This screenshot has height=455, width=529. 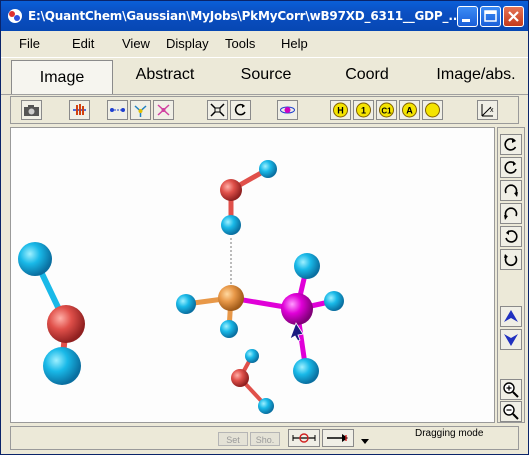 I want to click on dihedral-button, so click(x=163, y=110).